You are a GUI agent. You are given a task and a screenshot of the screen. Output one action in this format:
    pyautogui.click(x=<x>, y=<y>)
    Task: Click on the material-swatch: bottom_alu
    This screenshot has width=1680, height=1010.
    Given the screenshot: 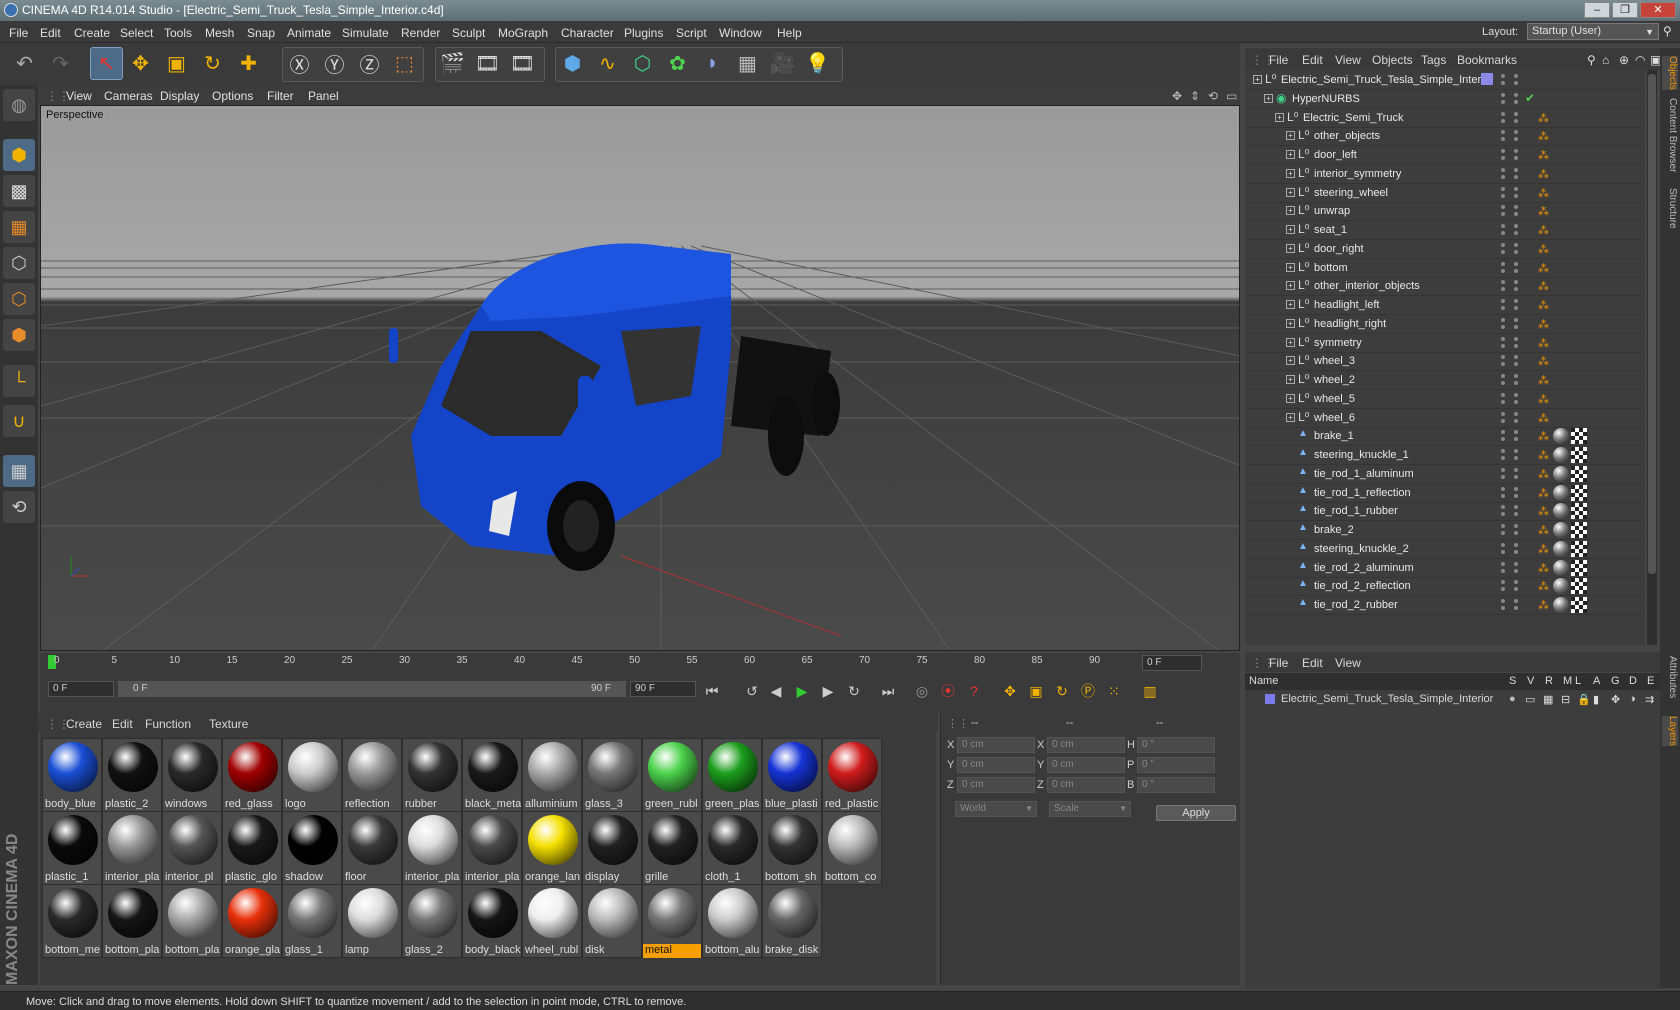 What is the action you would take?
    pyautogui.click(x=732, y=921)
    